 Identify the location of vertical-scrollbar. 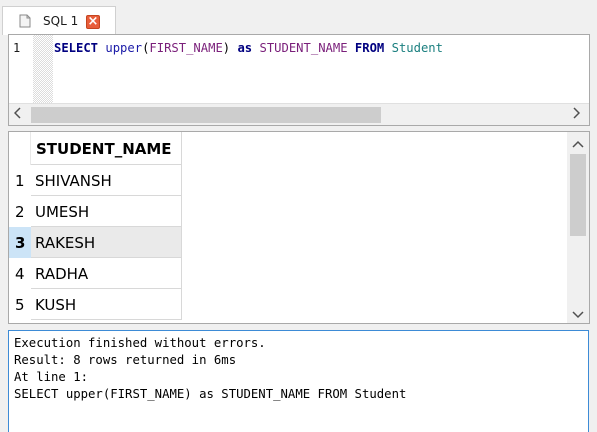
(578, 227).